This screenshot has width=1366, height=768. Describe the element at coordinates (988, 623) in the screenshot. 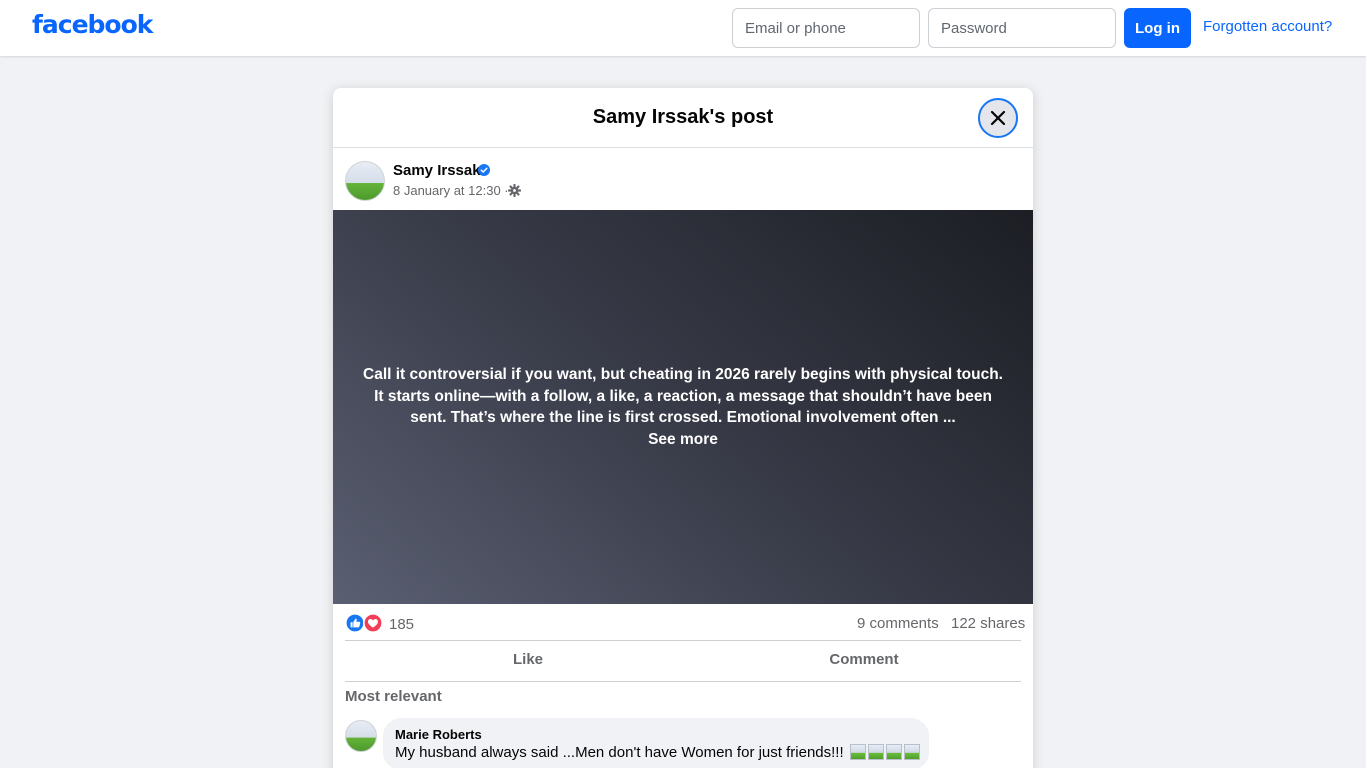

I see `shares-count: 122 shares` at that location.